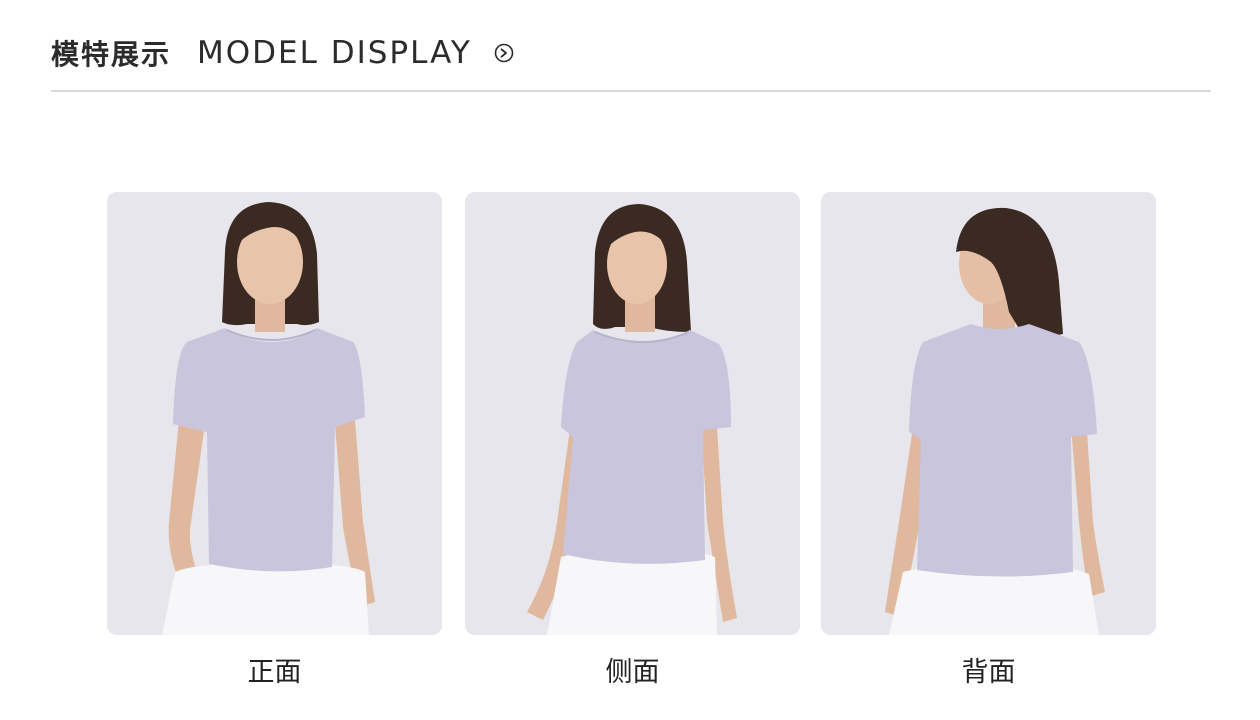 The width and height of the screenshot is (1260, 720). Describe the element at coordinates (274, 672) in the screenshot. I see `caption-front: 正面` at that location.